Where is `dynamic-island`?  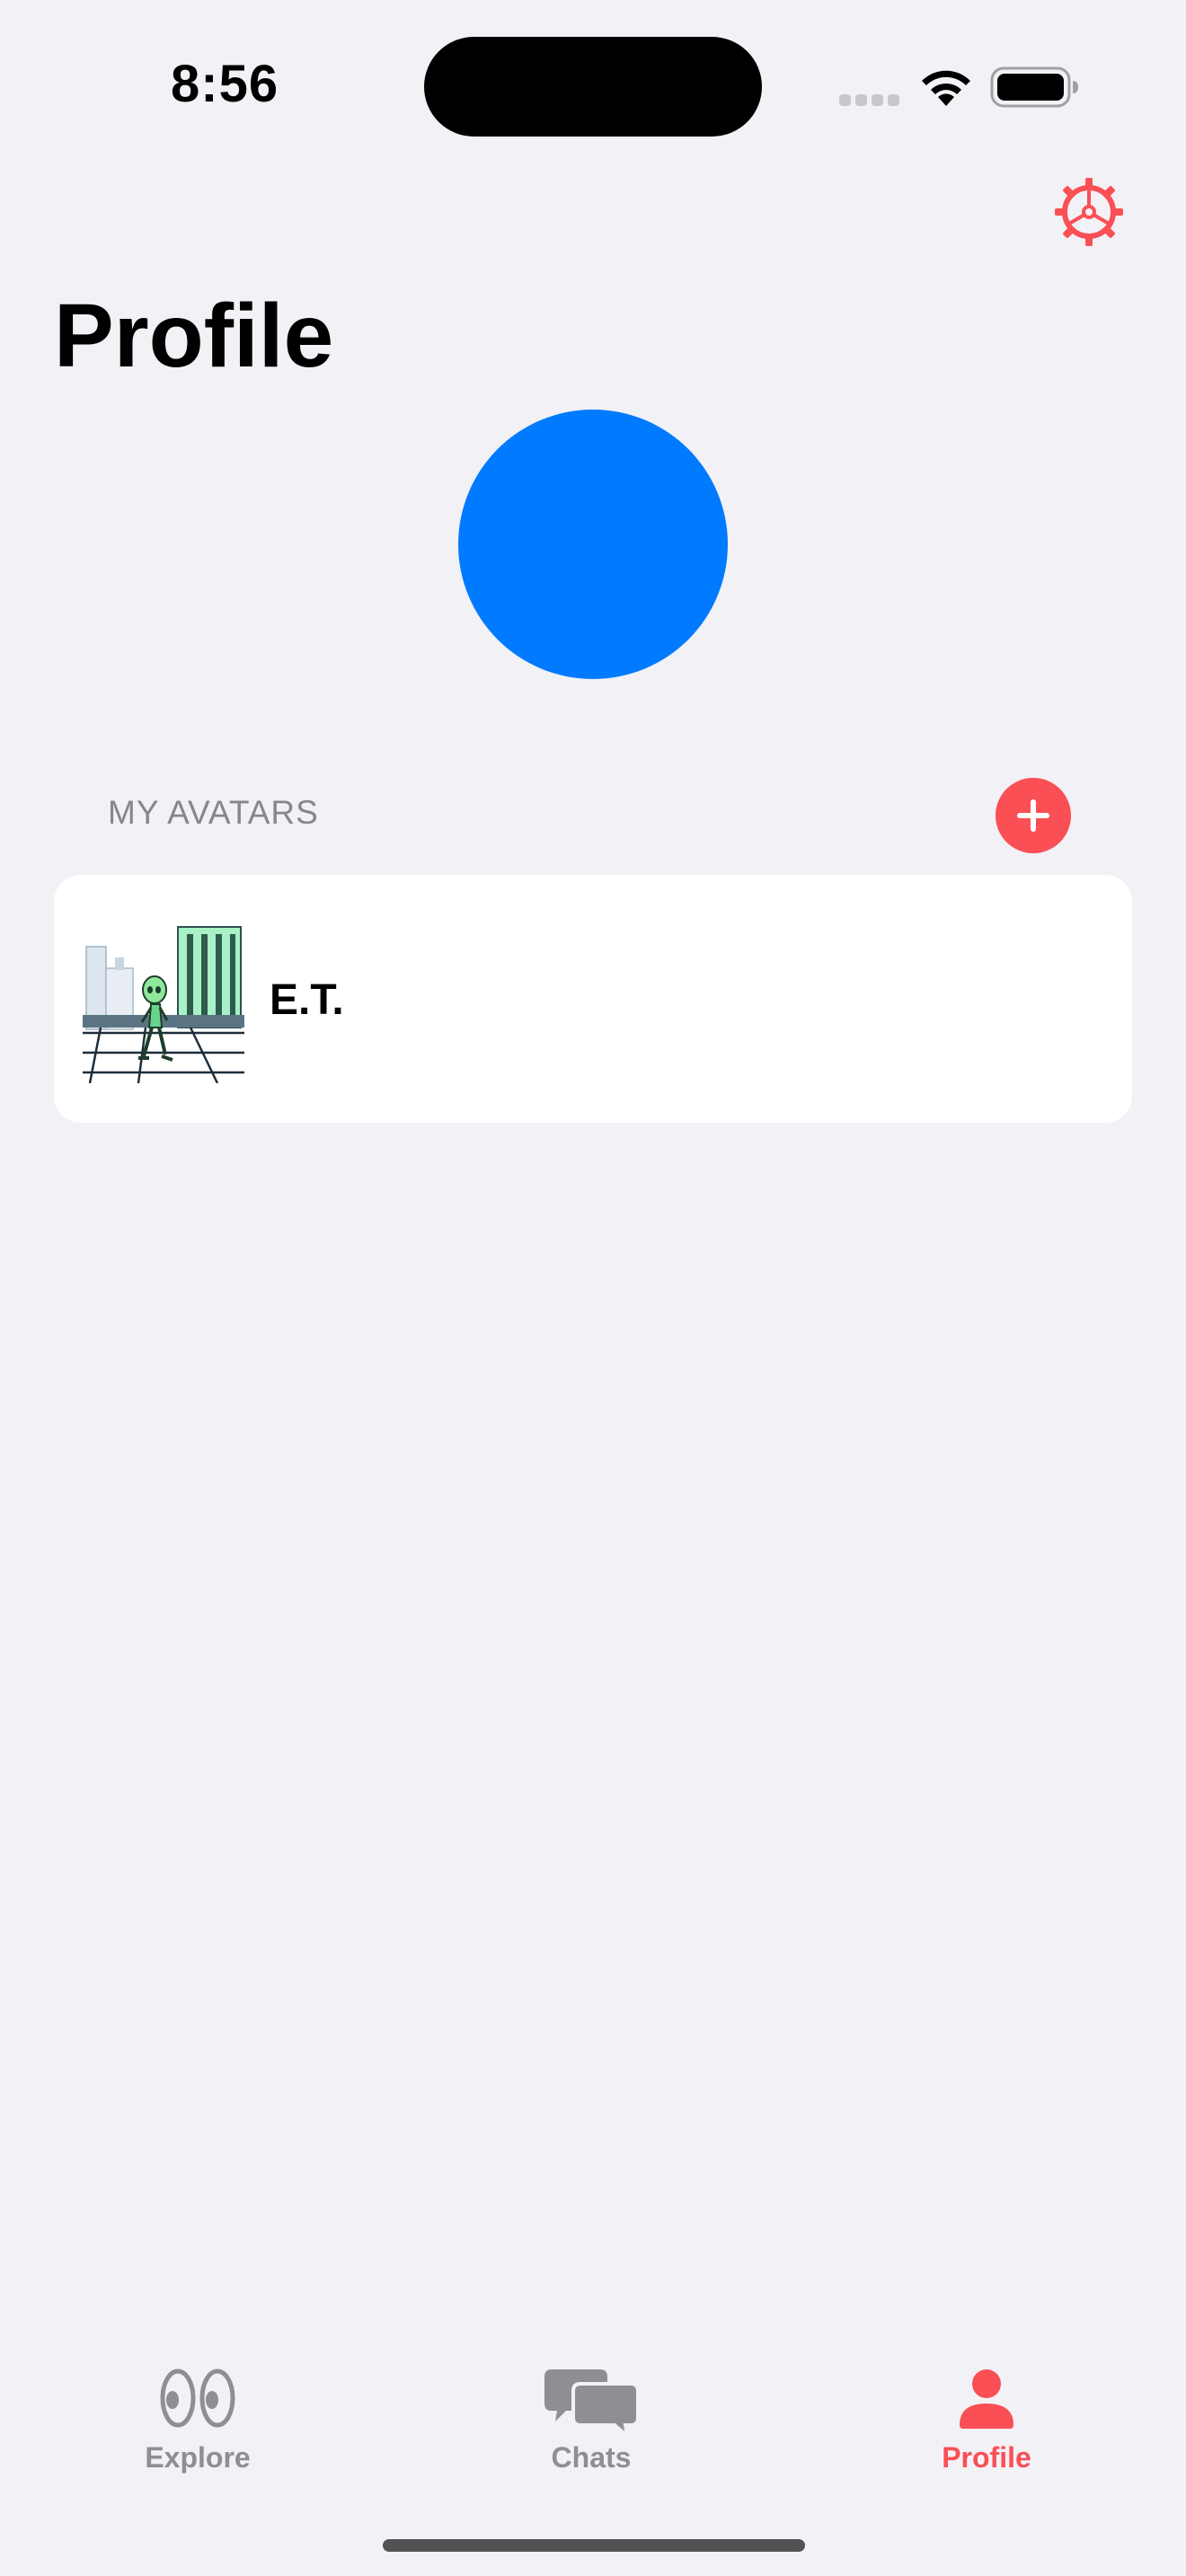
dynamic-island is located at coordinates (593, 87).